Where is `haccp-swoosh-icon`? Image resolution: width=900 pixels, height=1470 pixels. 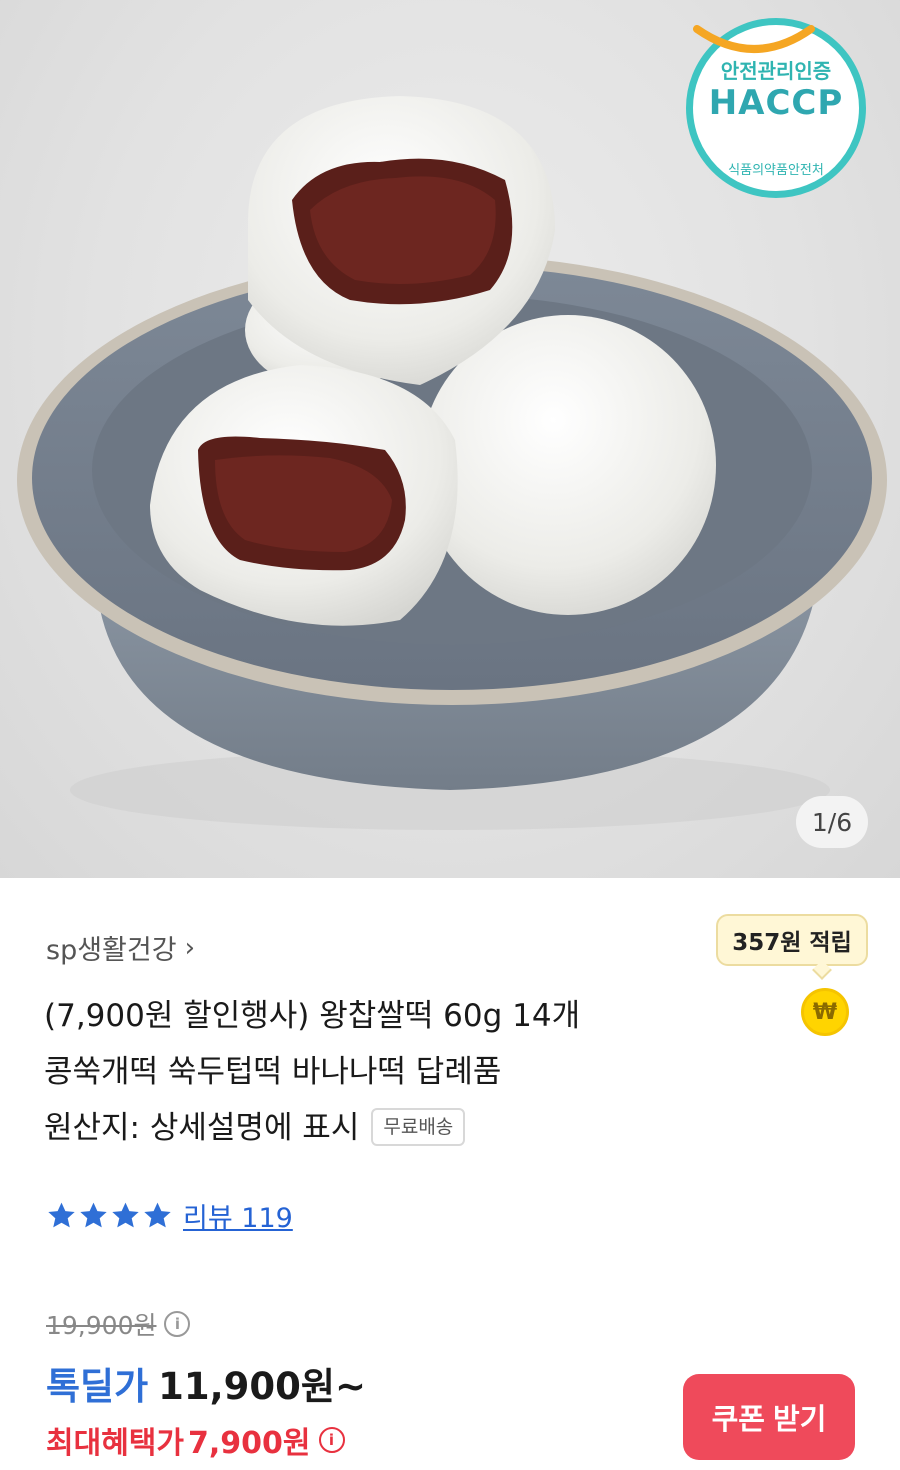 haccp-swoosh-icon is located at coordinates (754, 39).